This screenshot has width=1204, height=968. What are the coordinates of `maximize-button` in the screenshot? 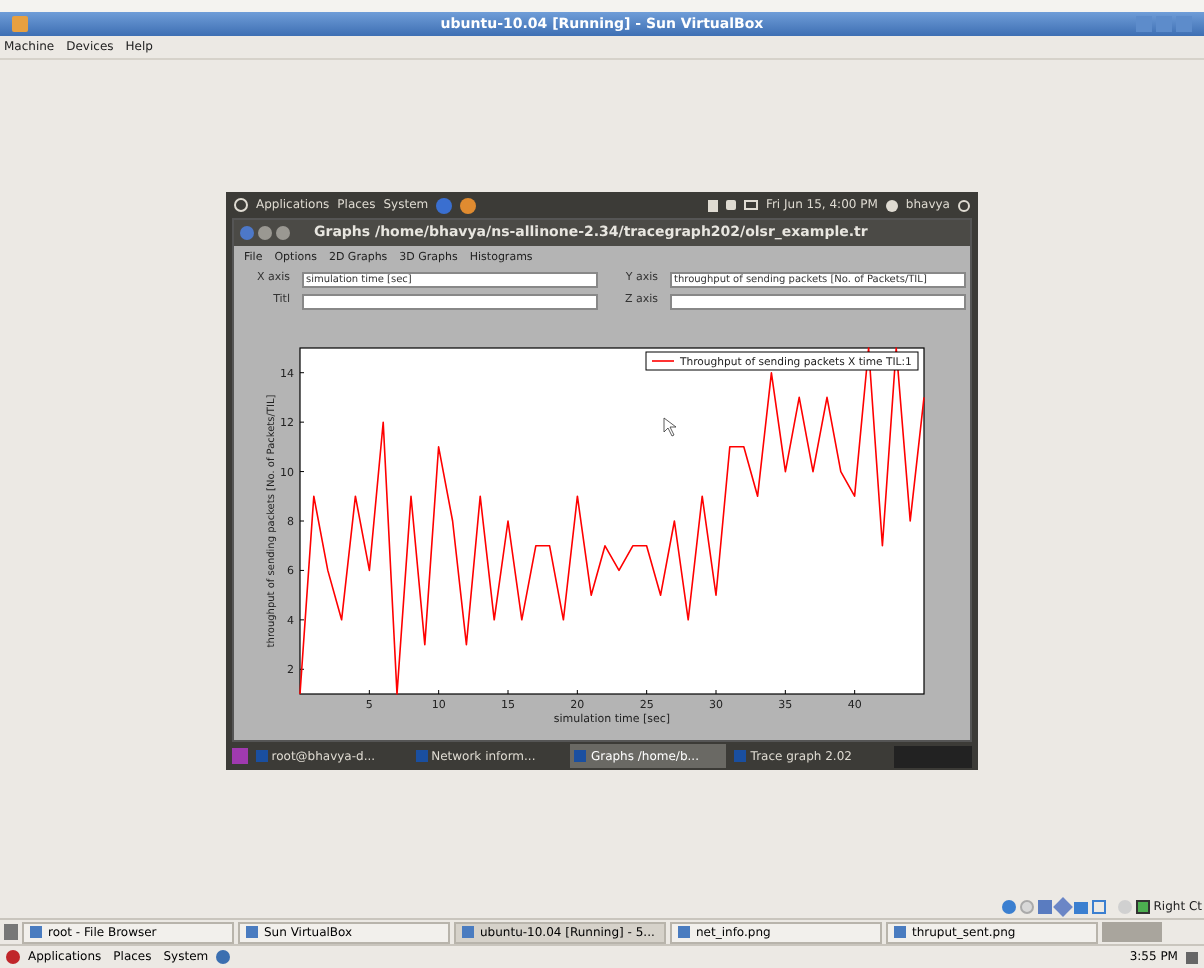 It's located at (283, 233).